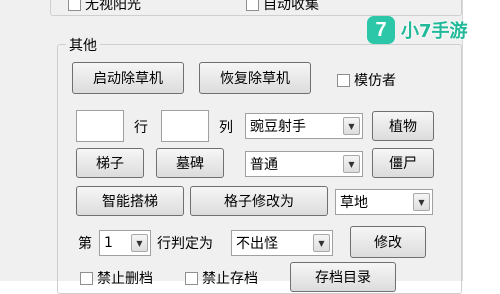 The image size is (500, 294). What do you see at coordinates (403, 126) in the screenshot?
I see `plant-button: 植物` at bounding box center [403, 126].